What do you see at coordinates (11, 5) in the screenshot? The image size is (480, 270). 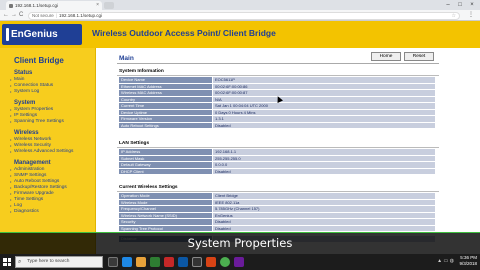 I see `favicon-icon` at bounding box center [11, 5].